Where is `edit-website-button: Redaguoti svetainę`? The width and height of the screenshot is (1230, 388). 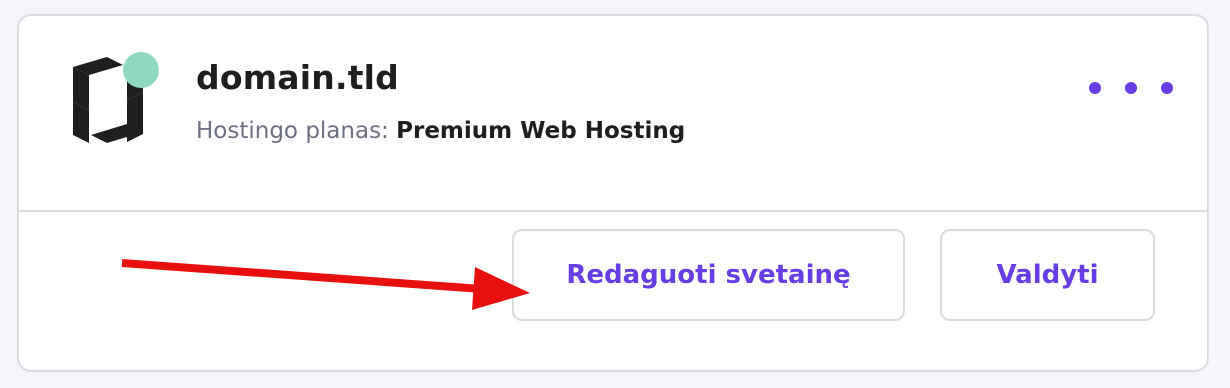 edit-website-button: Redaguoti svetainę is located at coordinates (708, 275).